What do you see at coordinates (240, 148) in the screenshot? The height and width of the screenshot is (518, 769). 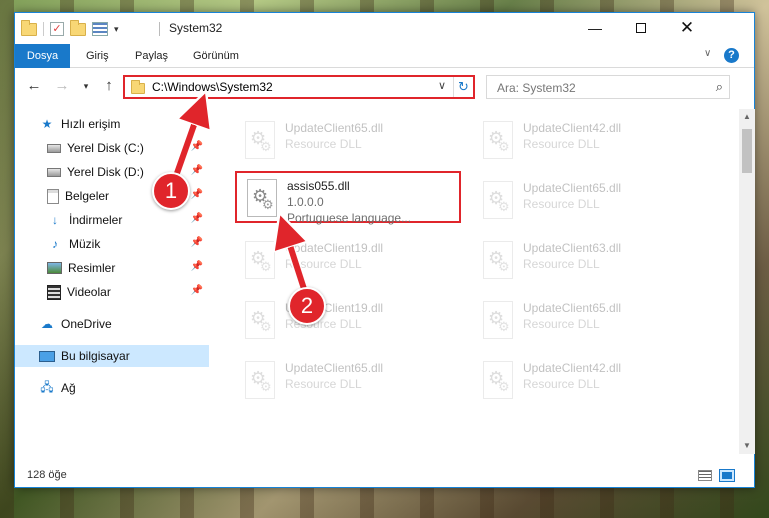 I see `annotation-arrows` at bounding box center [240, 148].